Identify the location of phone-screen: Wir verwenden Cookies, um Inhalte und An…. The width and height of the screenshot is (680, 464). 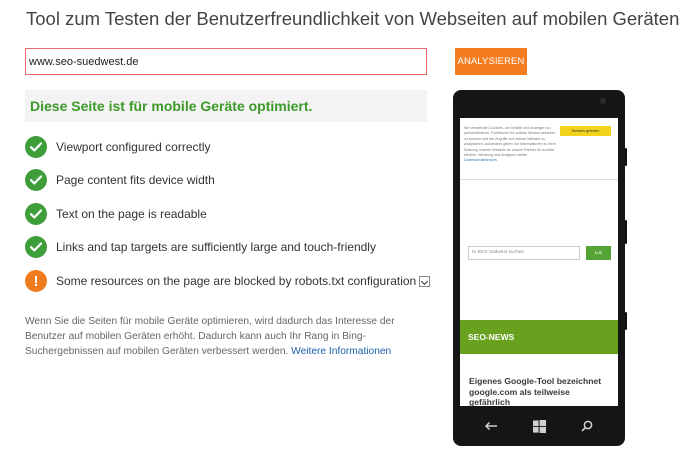
(539, 262).